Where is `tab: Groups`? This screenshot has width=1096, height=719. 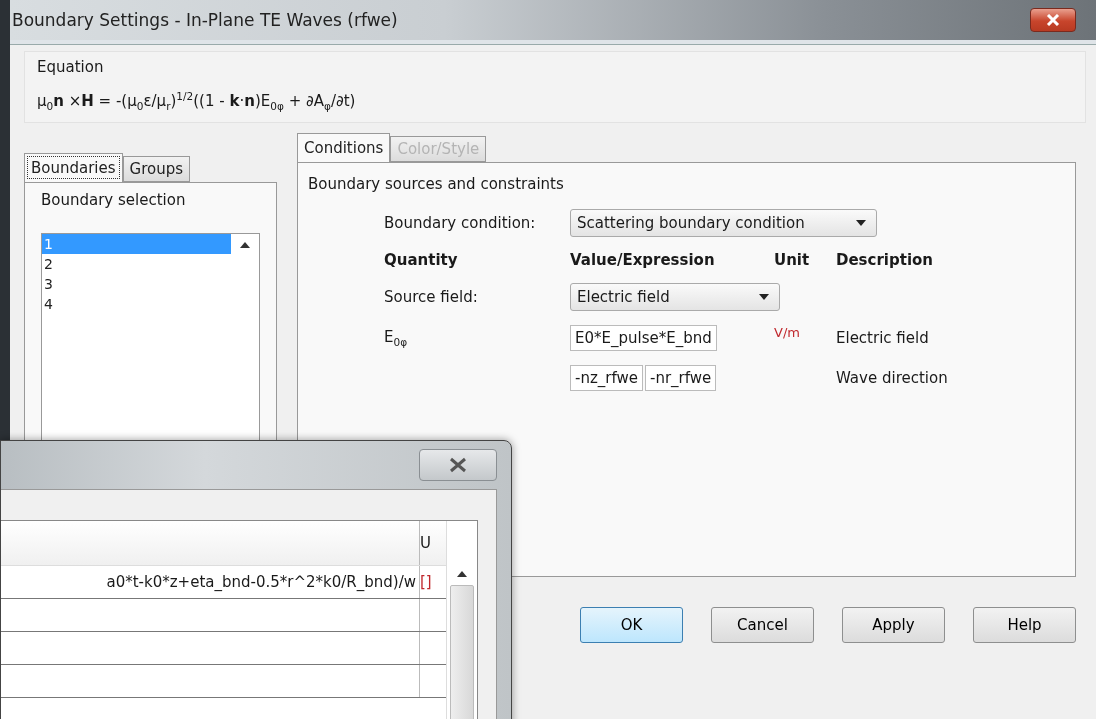
tab: Groups is located at coordinates (156, 169).